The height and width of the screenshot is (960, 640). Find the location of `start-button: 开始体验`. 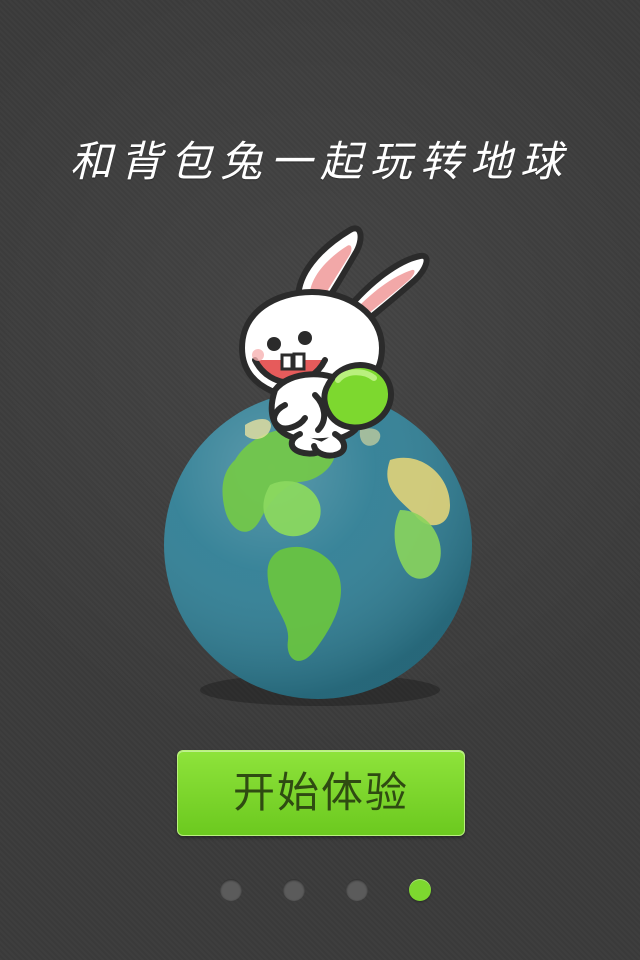

start-button: 开始体验 is located at coordinates (321, 793).